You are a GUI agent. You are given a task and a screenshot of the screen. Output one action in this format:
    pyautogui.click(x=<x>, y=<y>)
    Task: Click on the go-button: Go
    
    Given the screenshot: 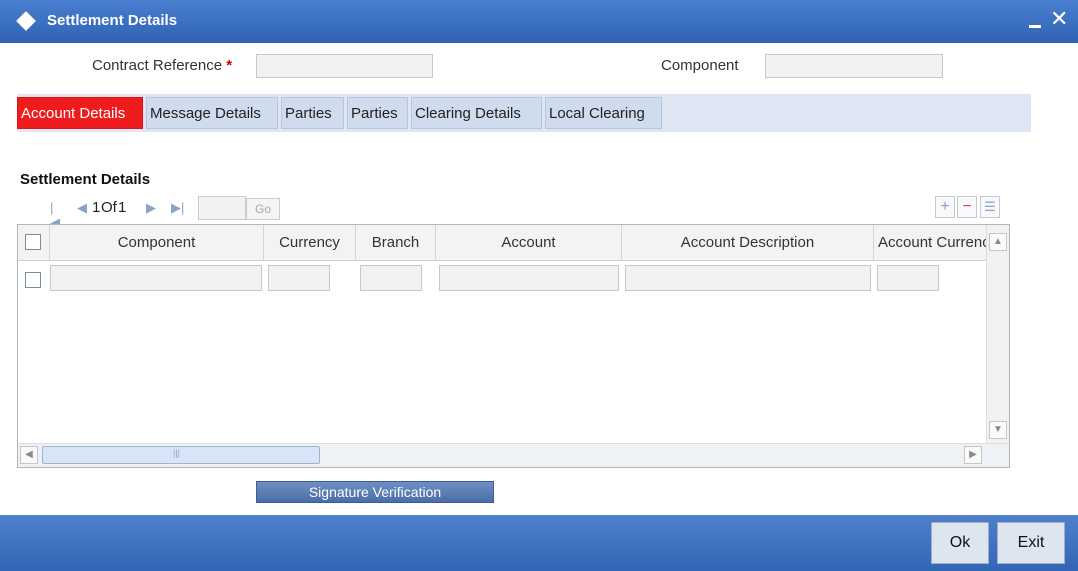 What is the action you would take?
    pyautogui.click(x=263, y=209)
    